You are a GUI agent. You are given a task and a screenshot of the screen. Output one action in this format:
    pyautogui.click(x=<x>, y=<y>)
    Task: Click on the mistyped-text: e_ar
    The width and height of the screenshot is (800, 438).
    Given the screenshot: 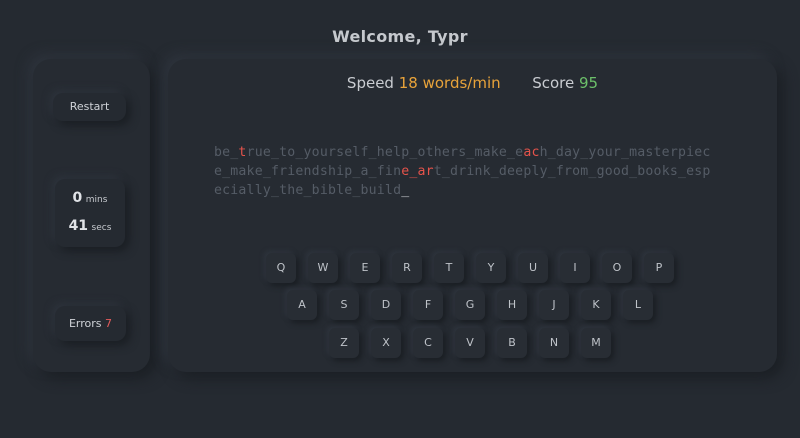 What is the action you would take?
    pyautogui.click(x=417, y=171)
    